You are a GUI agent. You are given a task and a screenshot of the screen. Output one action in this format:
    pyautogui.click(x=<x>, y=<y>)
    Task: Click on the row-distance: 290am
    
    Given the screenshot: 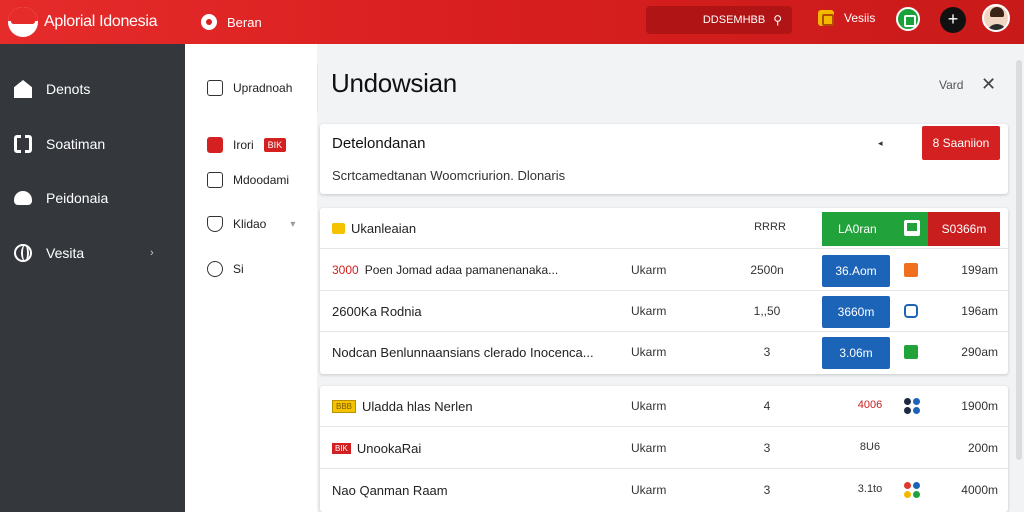 What is the action you would take?
    pyautogui.click(x=979, y=352)
    